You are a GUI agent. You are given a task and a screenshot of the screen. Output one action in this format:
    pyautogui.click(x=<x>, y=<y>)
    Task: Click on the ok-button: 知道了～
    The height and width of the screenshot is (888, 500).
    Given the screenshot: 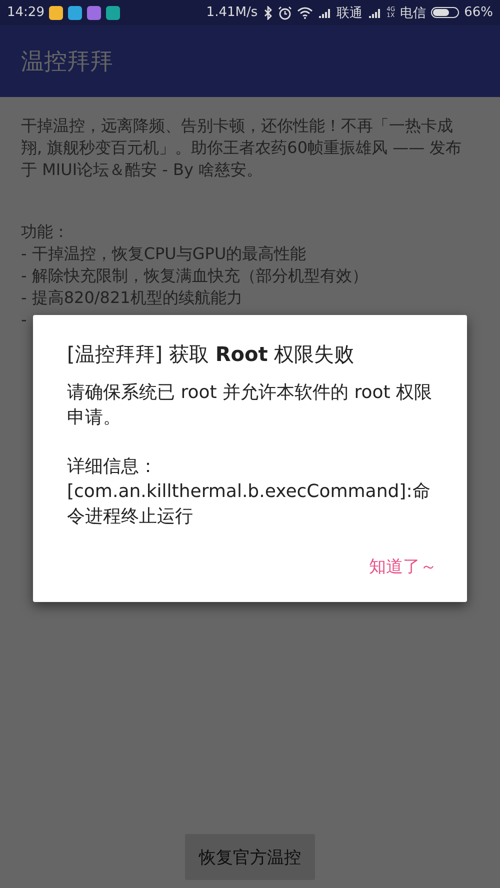 What is the action you would take?
    pyautogui.click(x=403, y=566)
    